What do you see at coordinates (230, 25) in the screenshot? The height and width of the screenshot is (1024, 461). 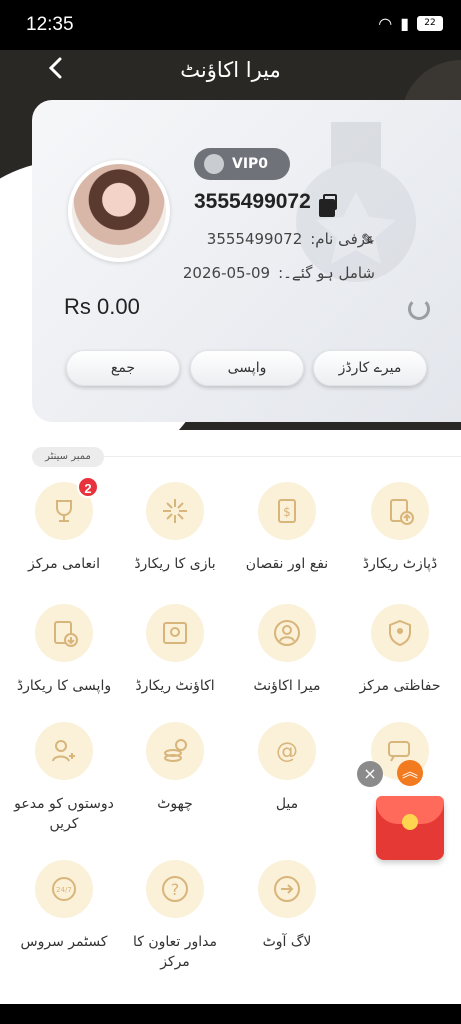 I see `status-bar: 12:35 ◠ ▮ 22` at bounding box center [230, 25].